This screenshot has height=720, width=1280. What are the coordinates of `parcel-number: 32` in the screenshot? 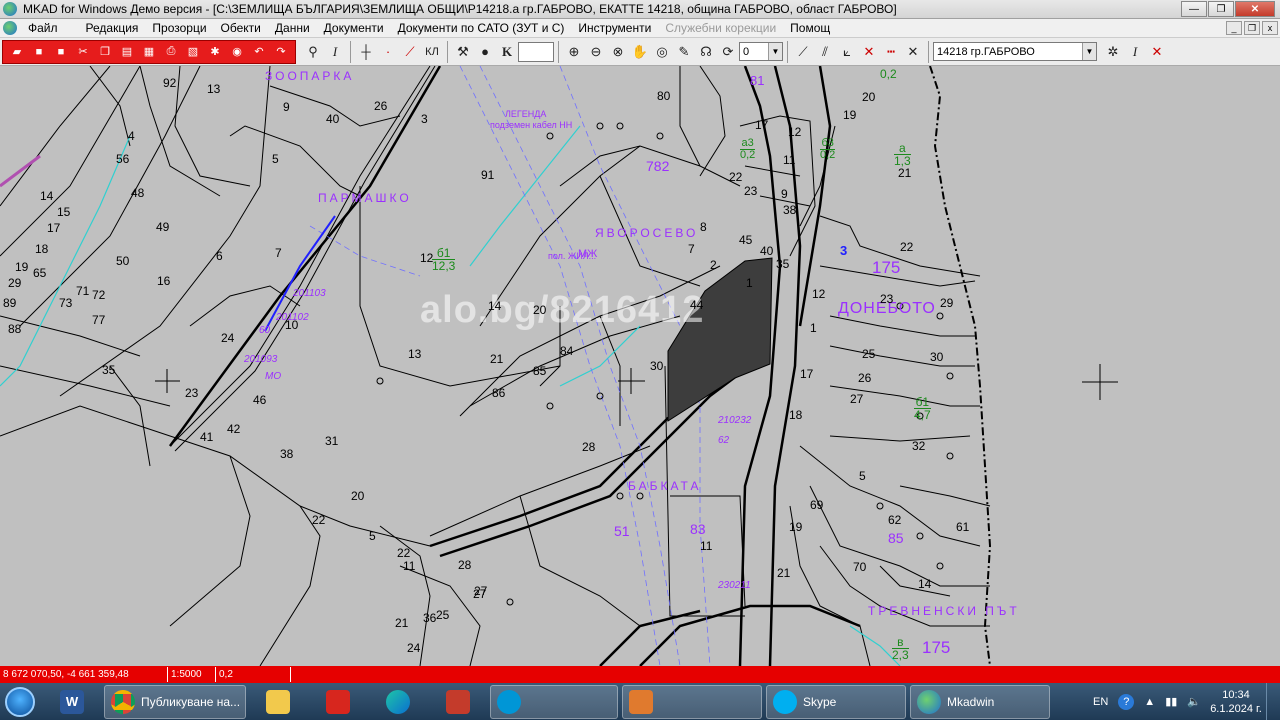 It's located at (919, 446).